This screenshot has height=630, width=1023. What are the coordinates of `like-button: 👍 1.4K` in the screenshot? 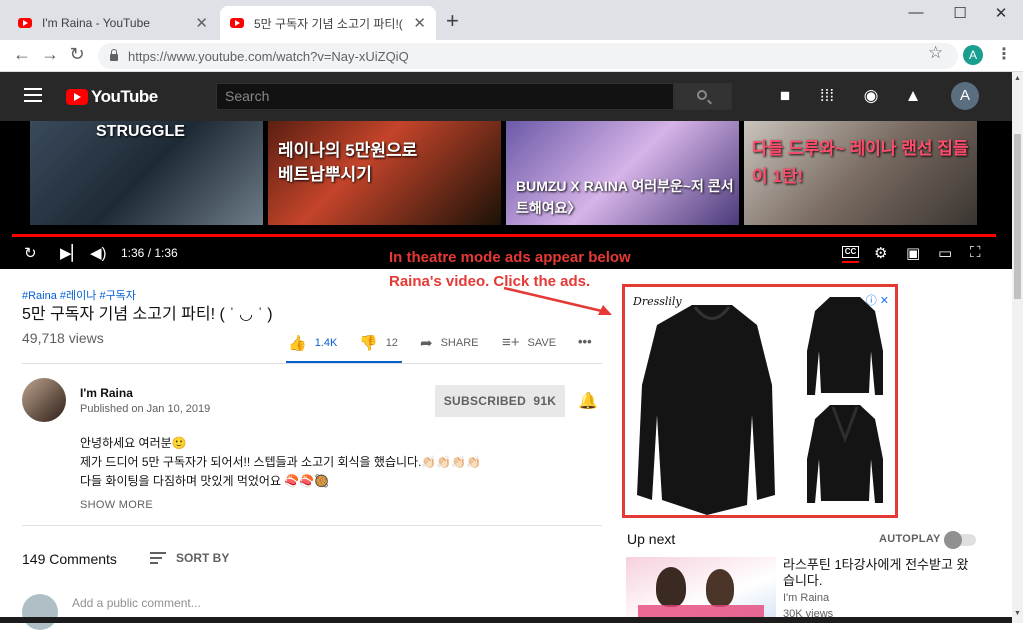 It's located at (312, 343).